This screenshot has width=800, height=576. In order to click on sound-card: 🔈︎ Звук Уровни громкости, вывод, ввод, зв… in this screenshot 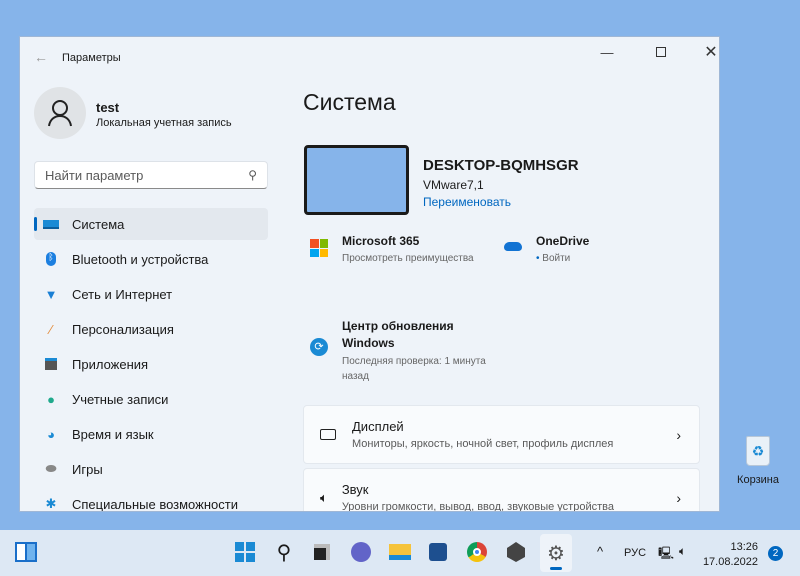, I will do `click(501, 490)`.